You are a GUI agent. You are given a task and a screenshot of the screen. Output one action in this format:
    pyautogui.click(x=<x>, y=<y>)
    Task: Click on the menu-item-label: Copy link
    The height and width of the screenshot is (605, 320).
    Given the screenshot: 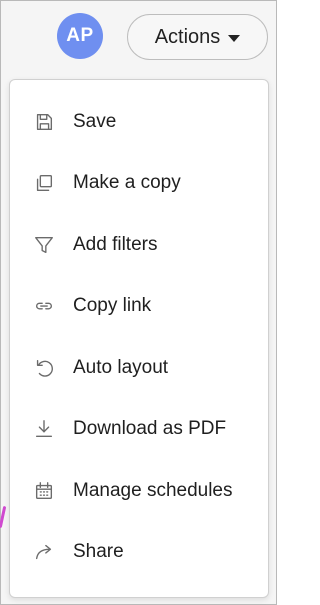 What is the action you would take?
    pyautogui.click(x=112, y=306)
    